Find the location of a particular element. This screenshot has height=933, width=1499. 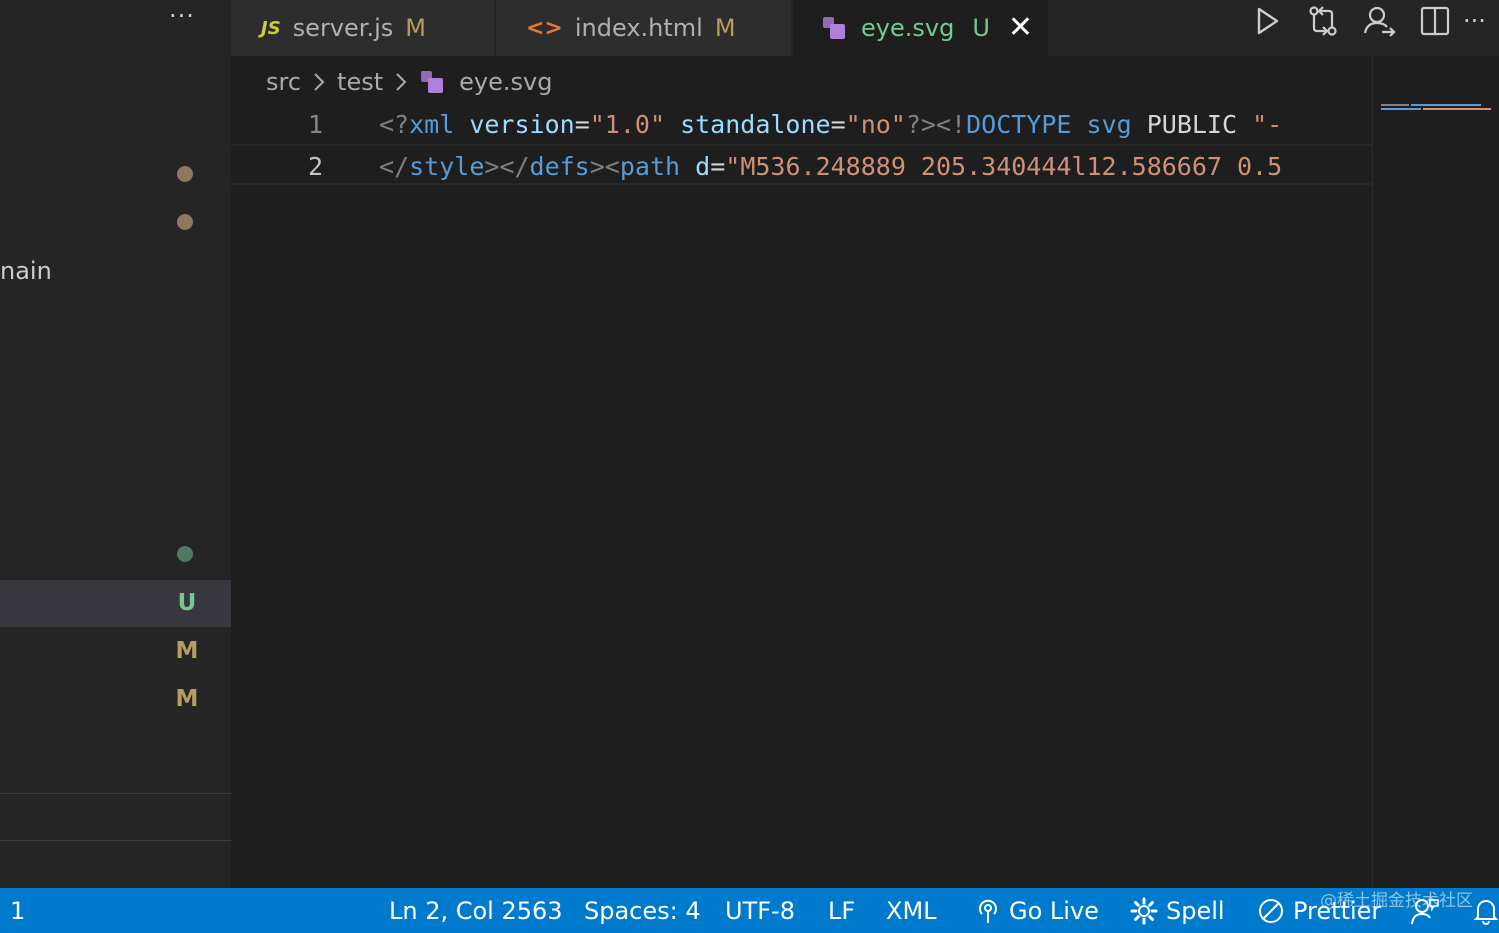

bell-icon is located at coordinates (1486, 912).